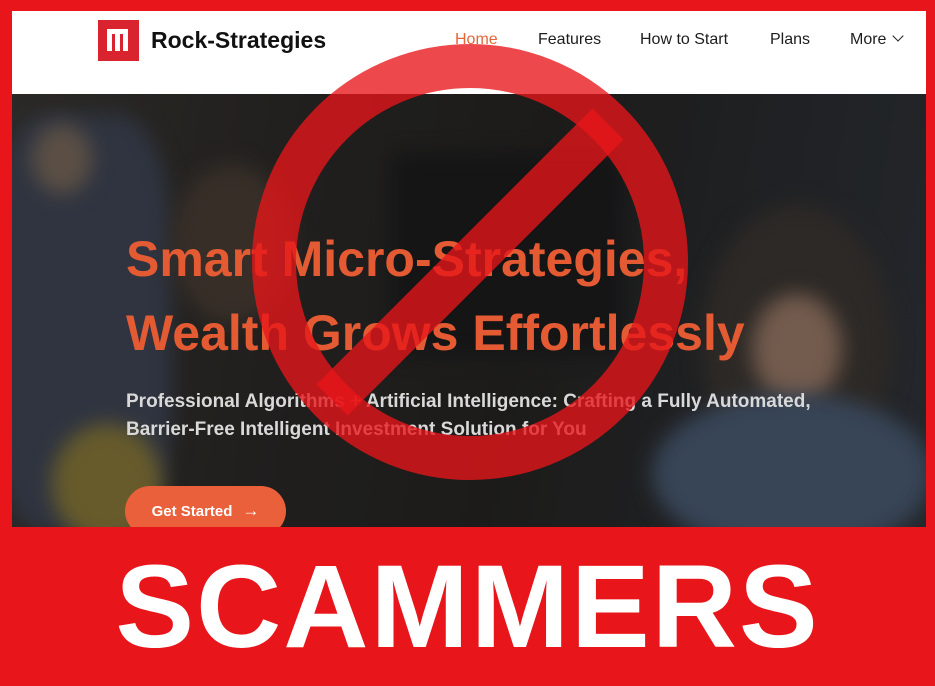 The height and width of the screenshot is (686, 935). What do you see at coordinates (251, 510) in the screenshot?
I see `arrow-right-icon: →` at bounding box center [251, 510].